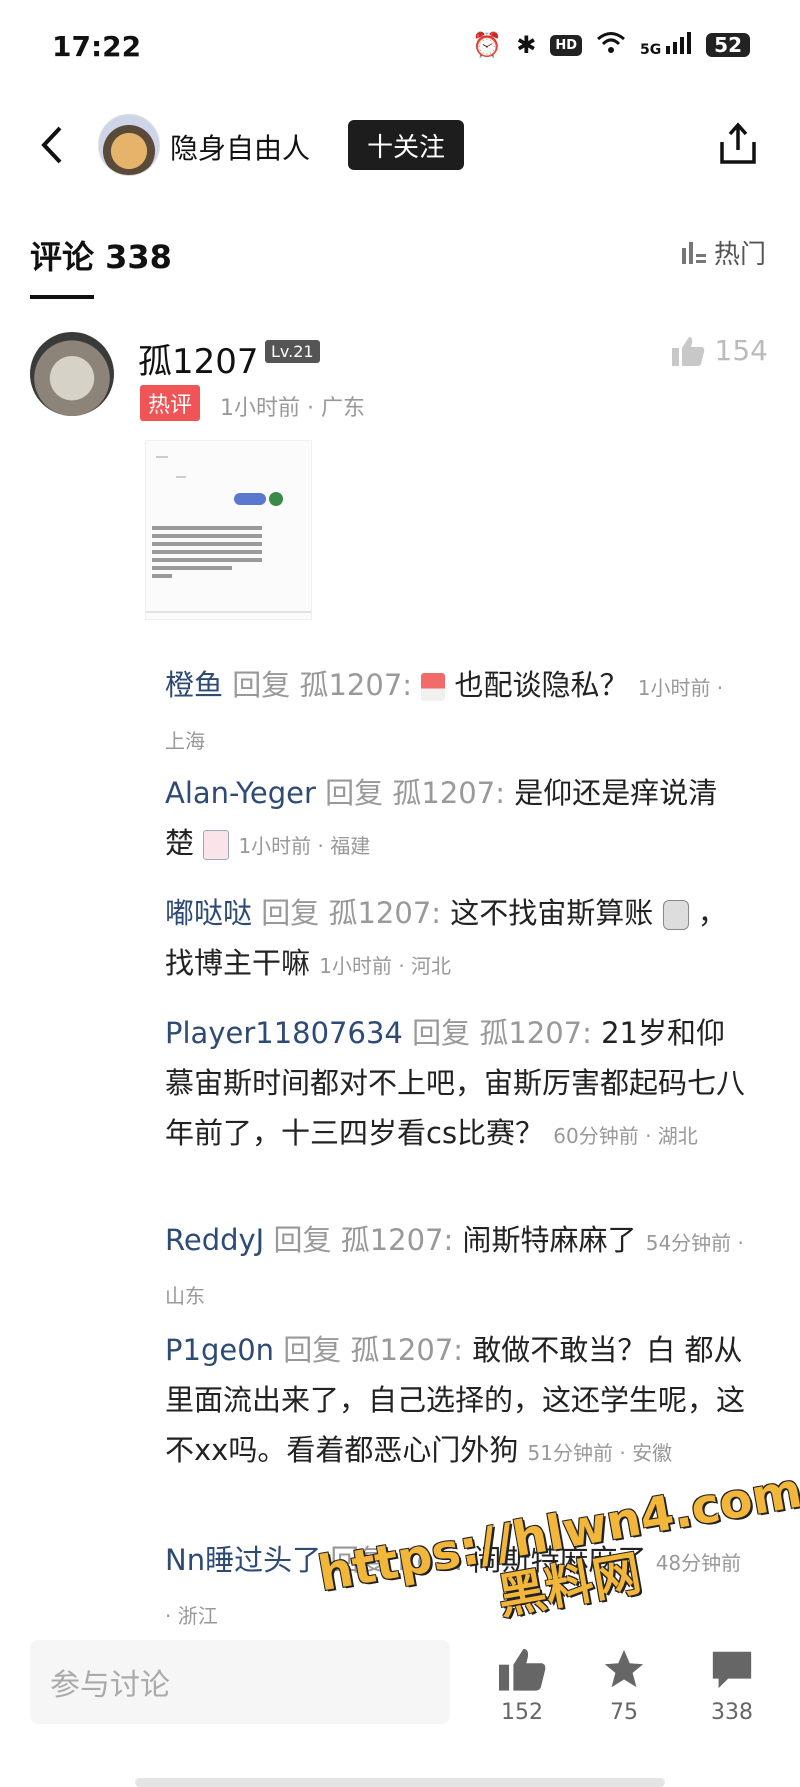 The height and width of the screenshot is (1787, 800). Describe the element at coordinates (243, 1560) in the screenshot. I see `reply-username: Nn睡过头了` at that location.